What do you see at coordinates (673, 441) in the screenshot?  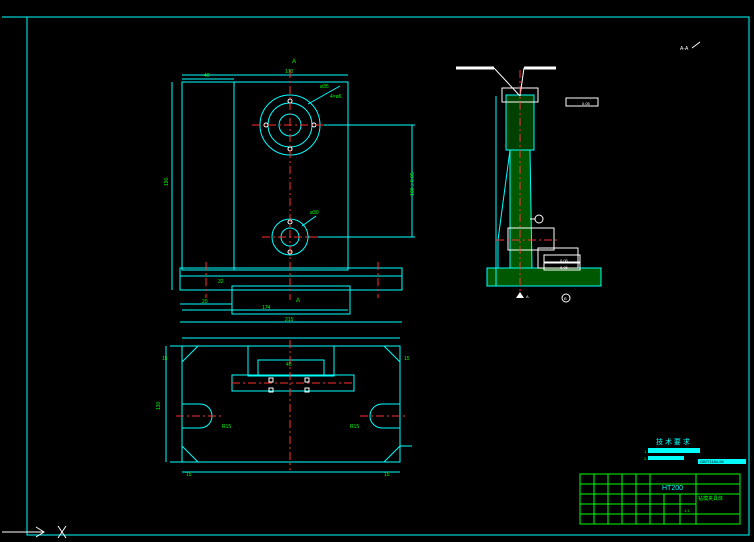 I see `tech-req-title: 技 术 要 求` at bounding box center [673, 441].